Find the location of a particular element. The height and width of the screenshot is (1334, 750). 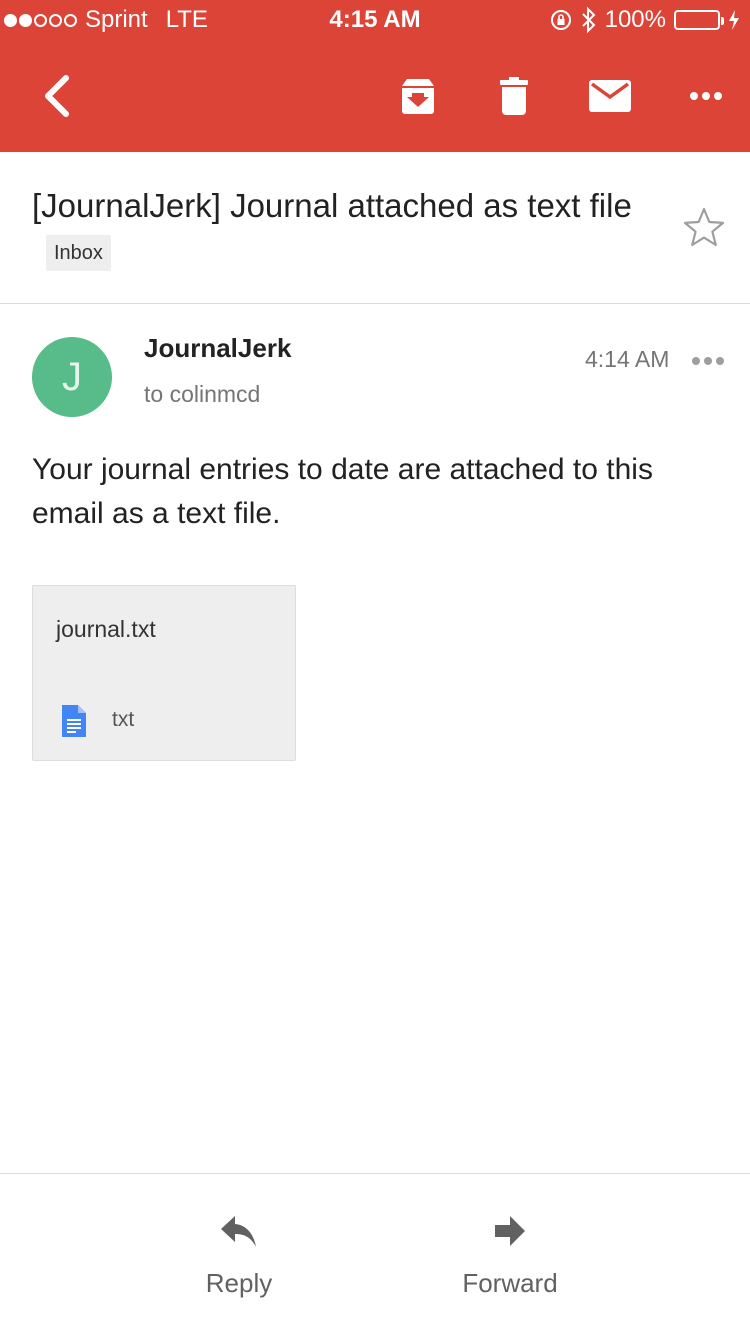

attachment-type: txt is located at coordinates (123, 719).